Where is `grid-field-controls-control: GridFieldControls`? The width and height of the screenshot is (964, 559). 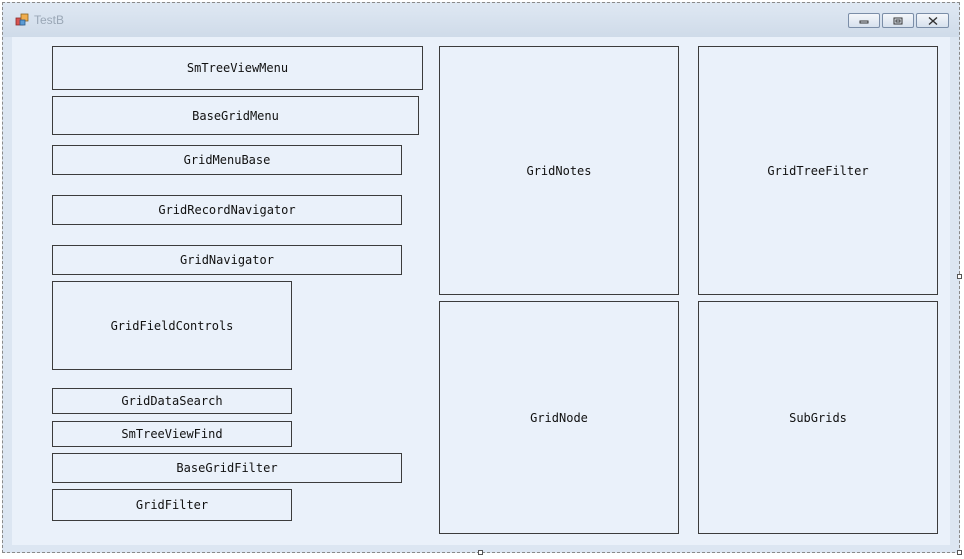
grid-field-controls-control: GridFieldControls is located at coordinates (172, 325).